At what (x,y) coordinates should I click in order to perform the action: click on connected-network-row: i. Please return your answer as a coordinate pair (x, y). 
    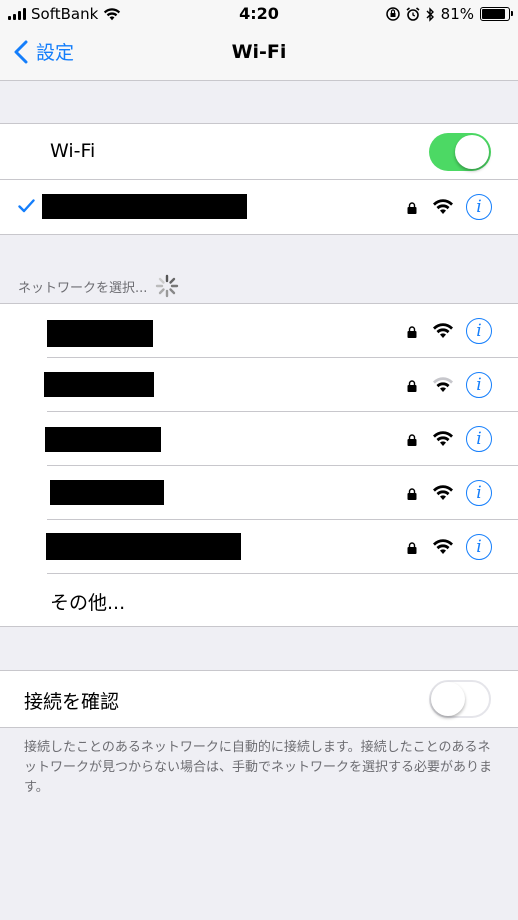
    Looking at the image, I should click on (259, 207).